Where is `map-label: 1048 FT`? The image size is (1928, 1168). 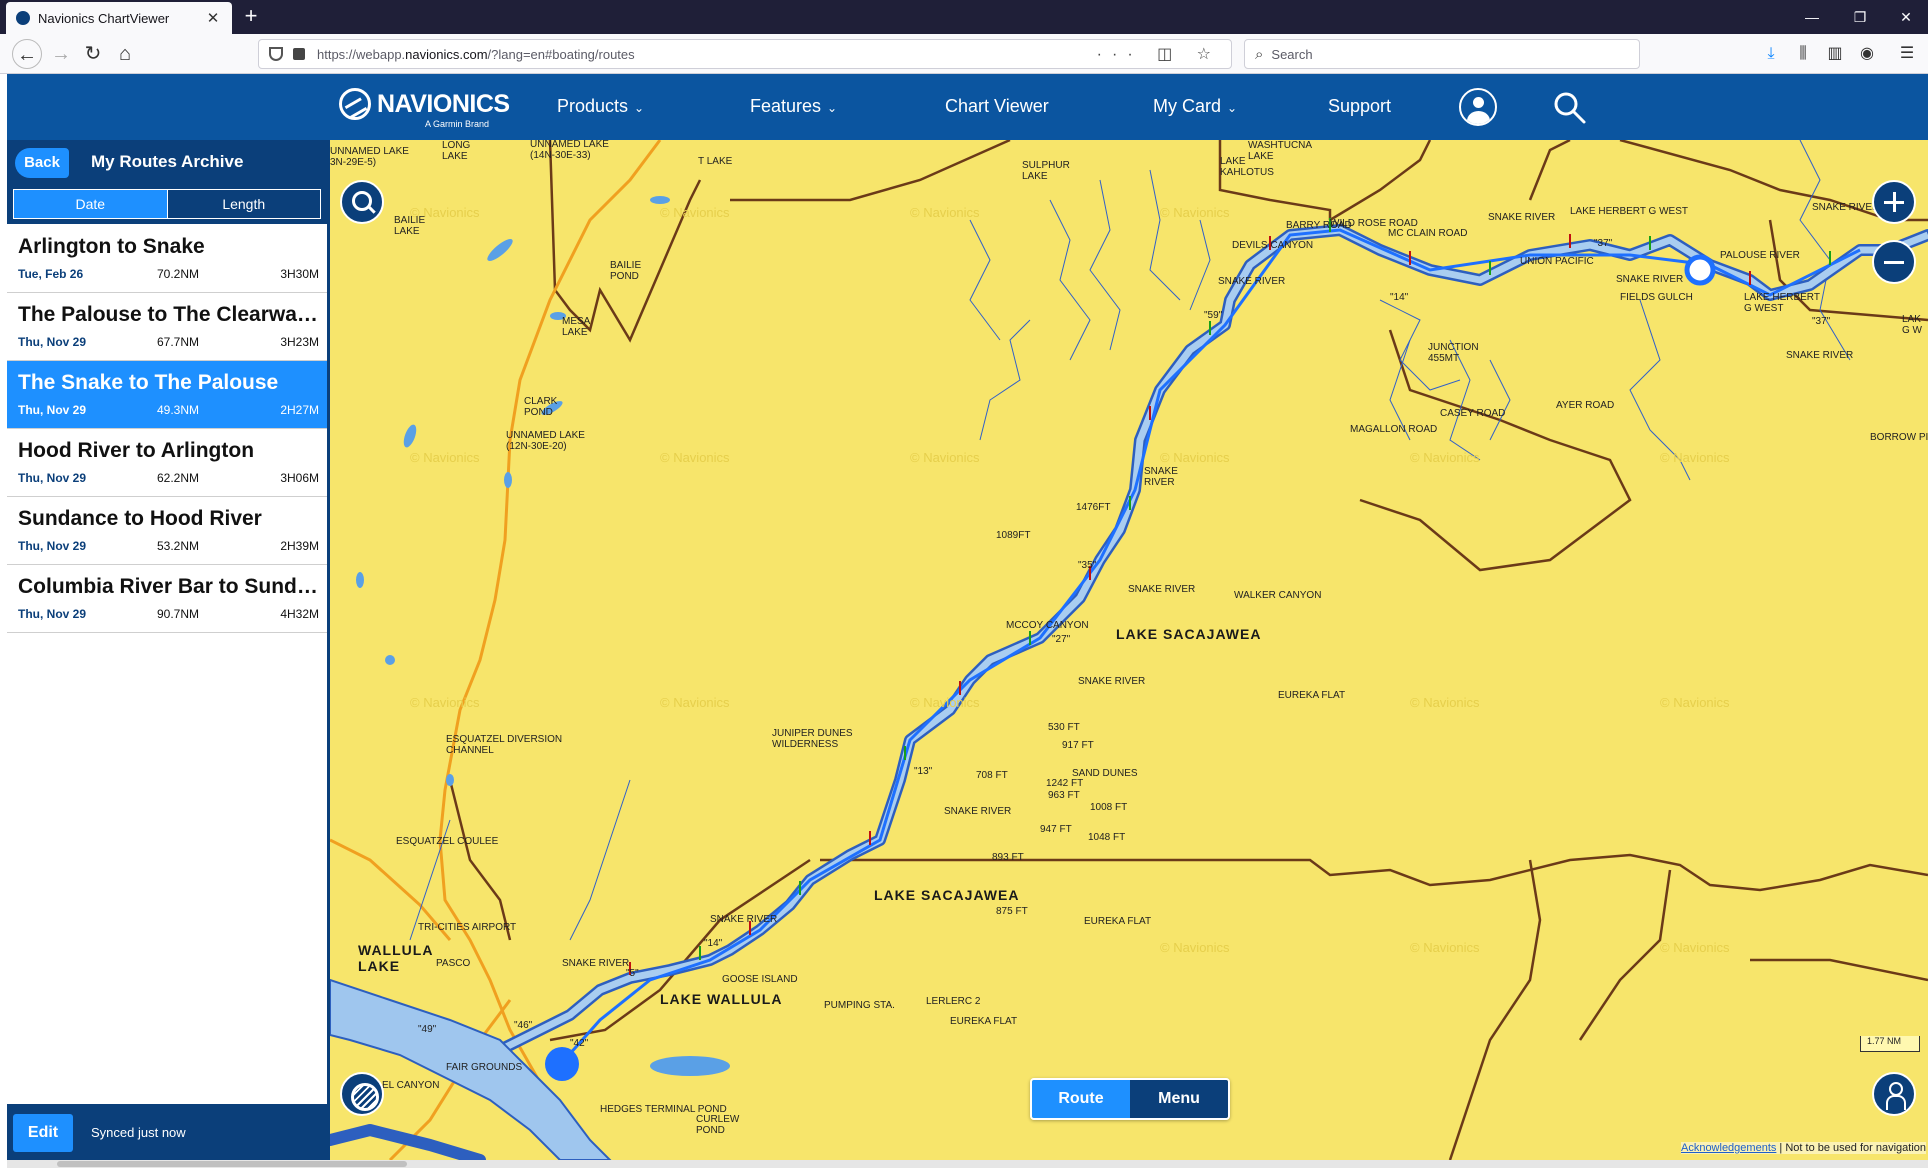 map-label: 1048 FT is located at coordinates (1107, 837).